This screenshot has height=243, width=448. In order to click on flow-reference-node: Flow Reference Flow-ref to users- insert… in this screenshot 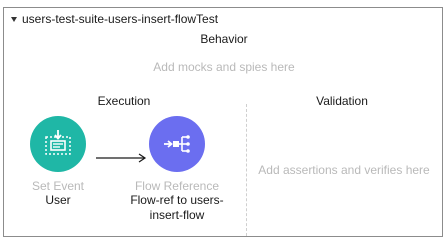, I will do `click(177, 169)`.